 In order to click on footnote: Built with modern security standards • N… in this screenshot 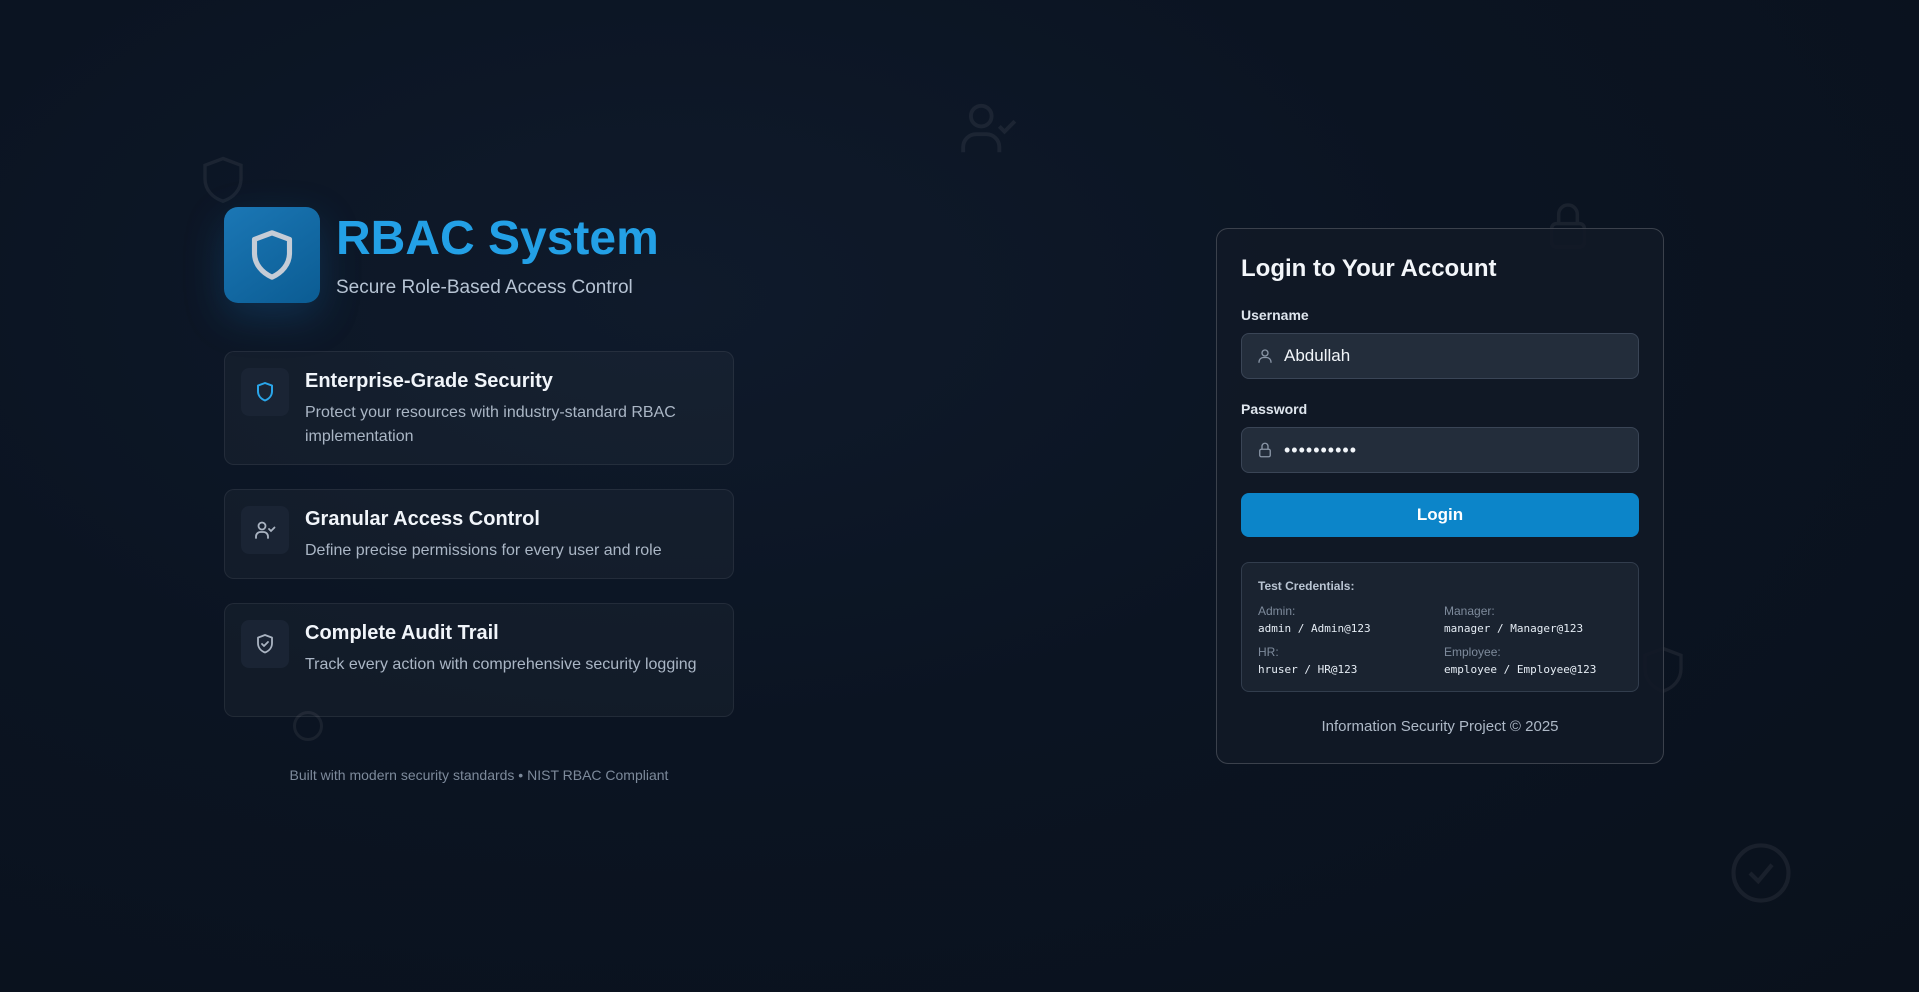, I will do `click(479, 775)`.